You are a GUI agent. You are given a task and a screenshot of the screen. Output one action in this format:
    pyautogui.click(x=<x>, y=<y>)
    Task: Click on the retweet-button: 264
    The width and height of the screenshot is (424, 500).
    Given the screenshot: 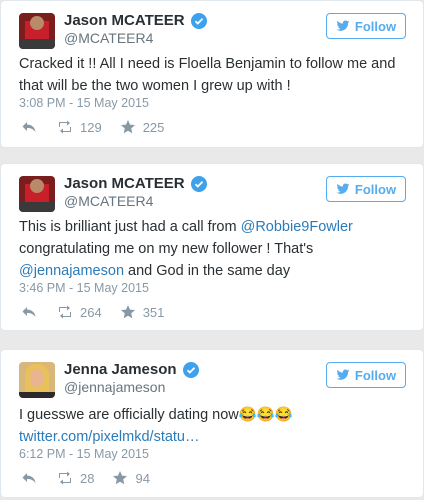 What is the action you would take?
    pyautogui.click(x=79, y=312)
    